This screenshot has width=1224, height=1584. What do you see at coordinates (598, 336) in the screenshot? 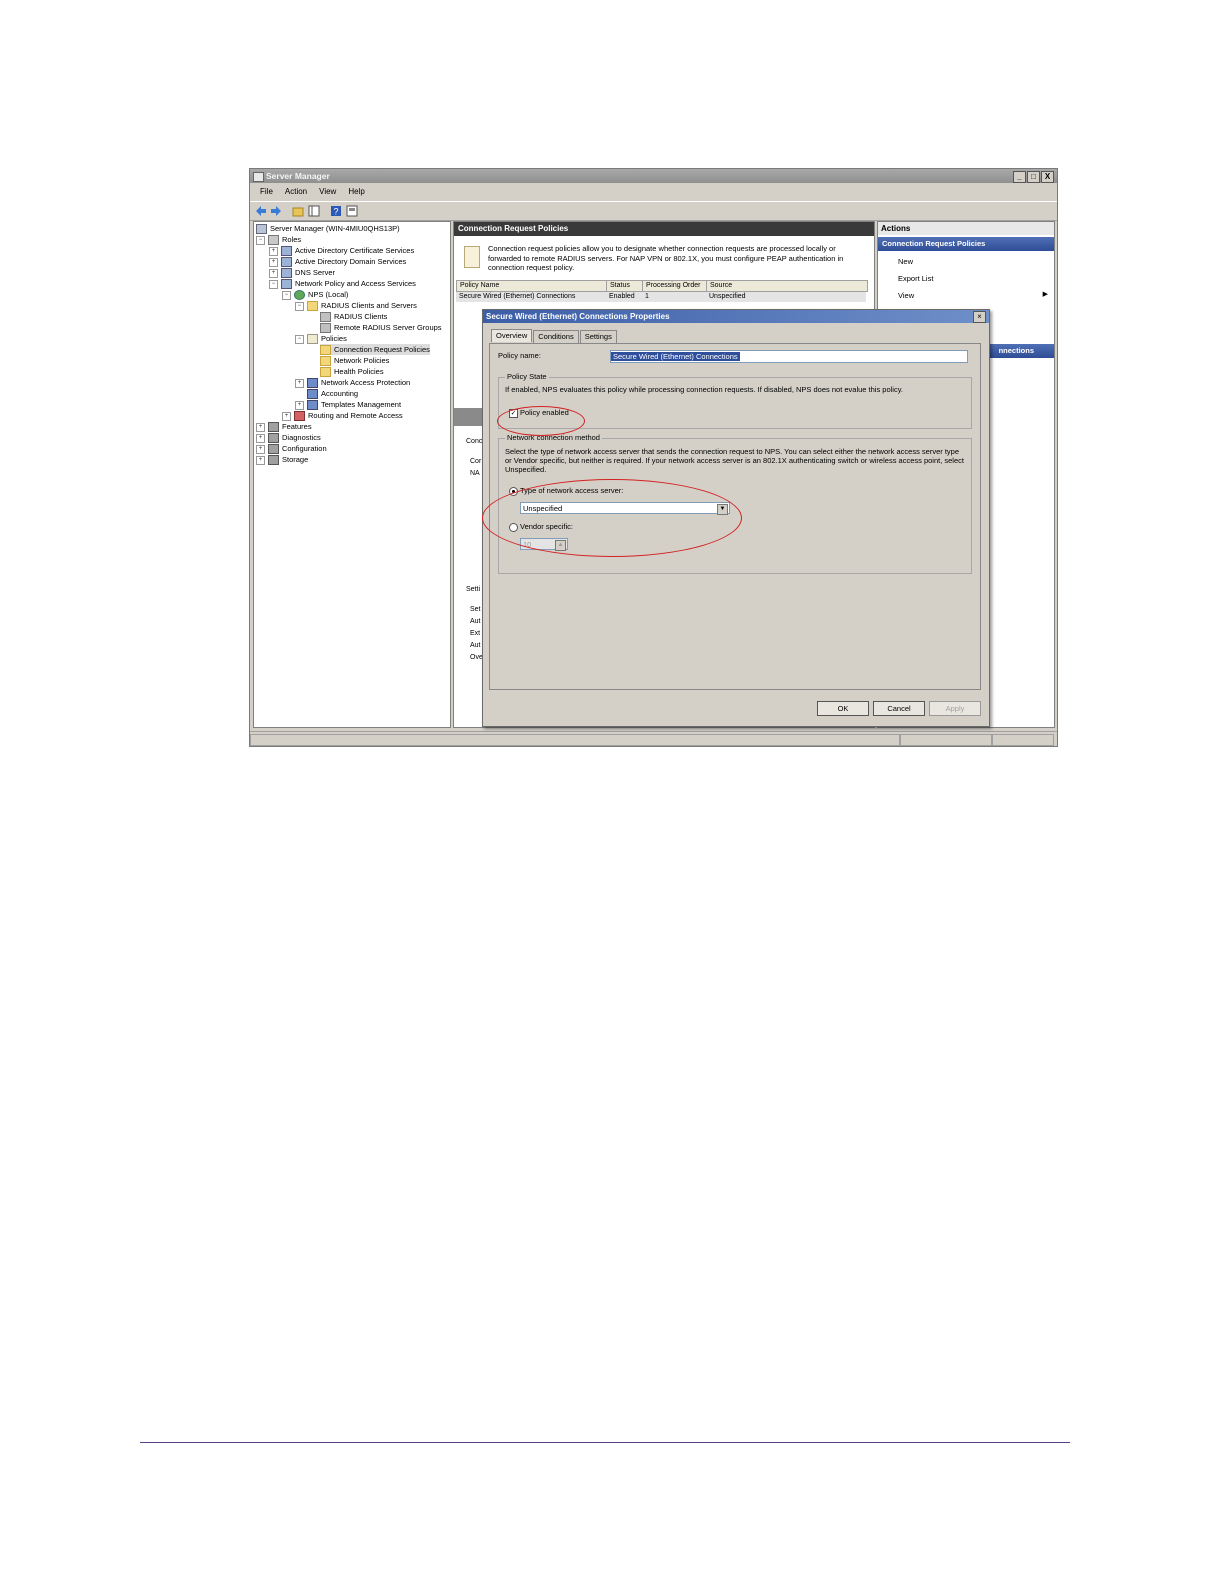
I see `tab-settings: Settings` at bounding box center [598, 336].